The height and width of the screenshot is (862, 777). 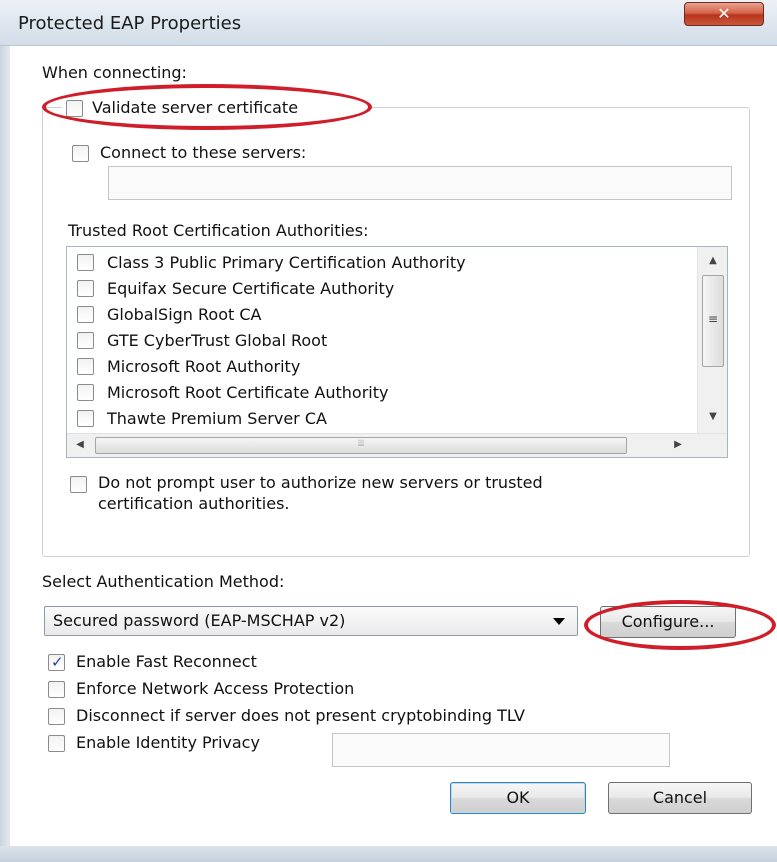 What do you see at coordinates (382, 419) in the screenshot?
I see `list-item: Thawte Premium Server CA` at bounding box center [382, 419].